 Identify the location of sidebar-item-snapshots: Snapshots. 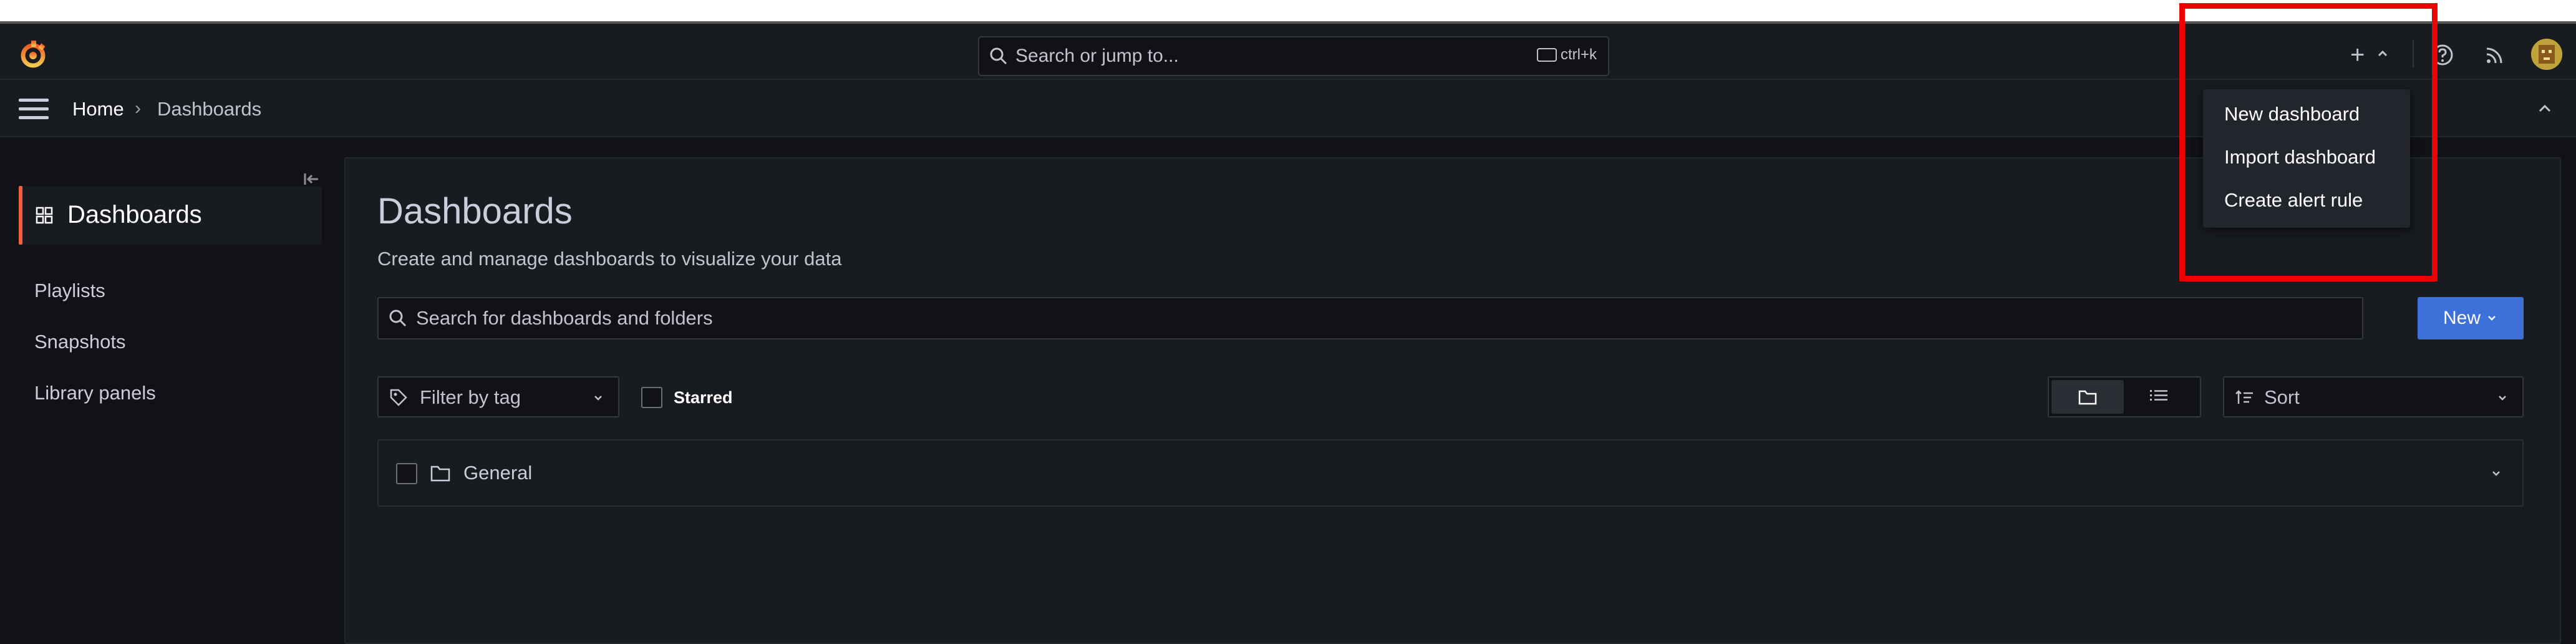
(80, 342).